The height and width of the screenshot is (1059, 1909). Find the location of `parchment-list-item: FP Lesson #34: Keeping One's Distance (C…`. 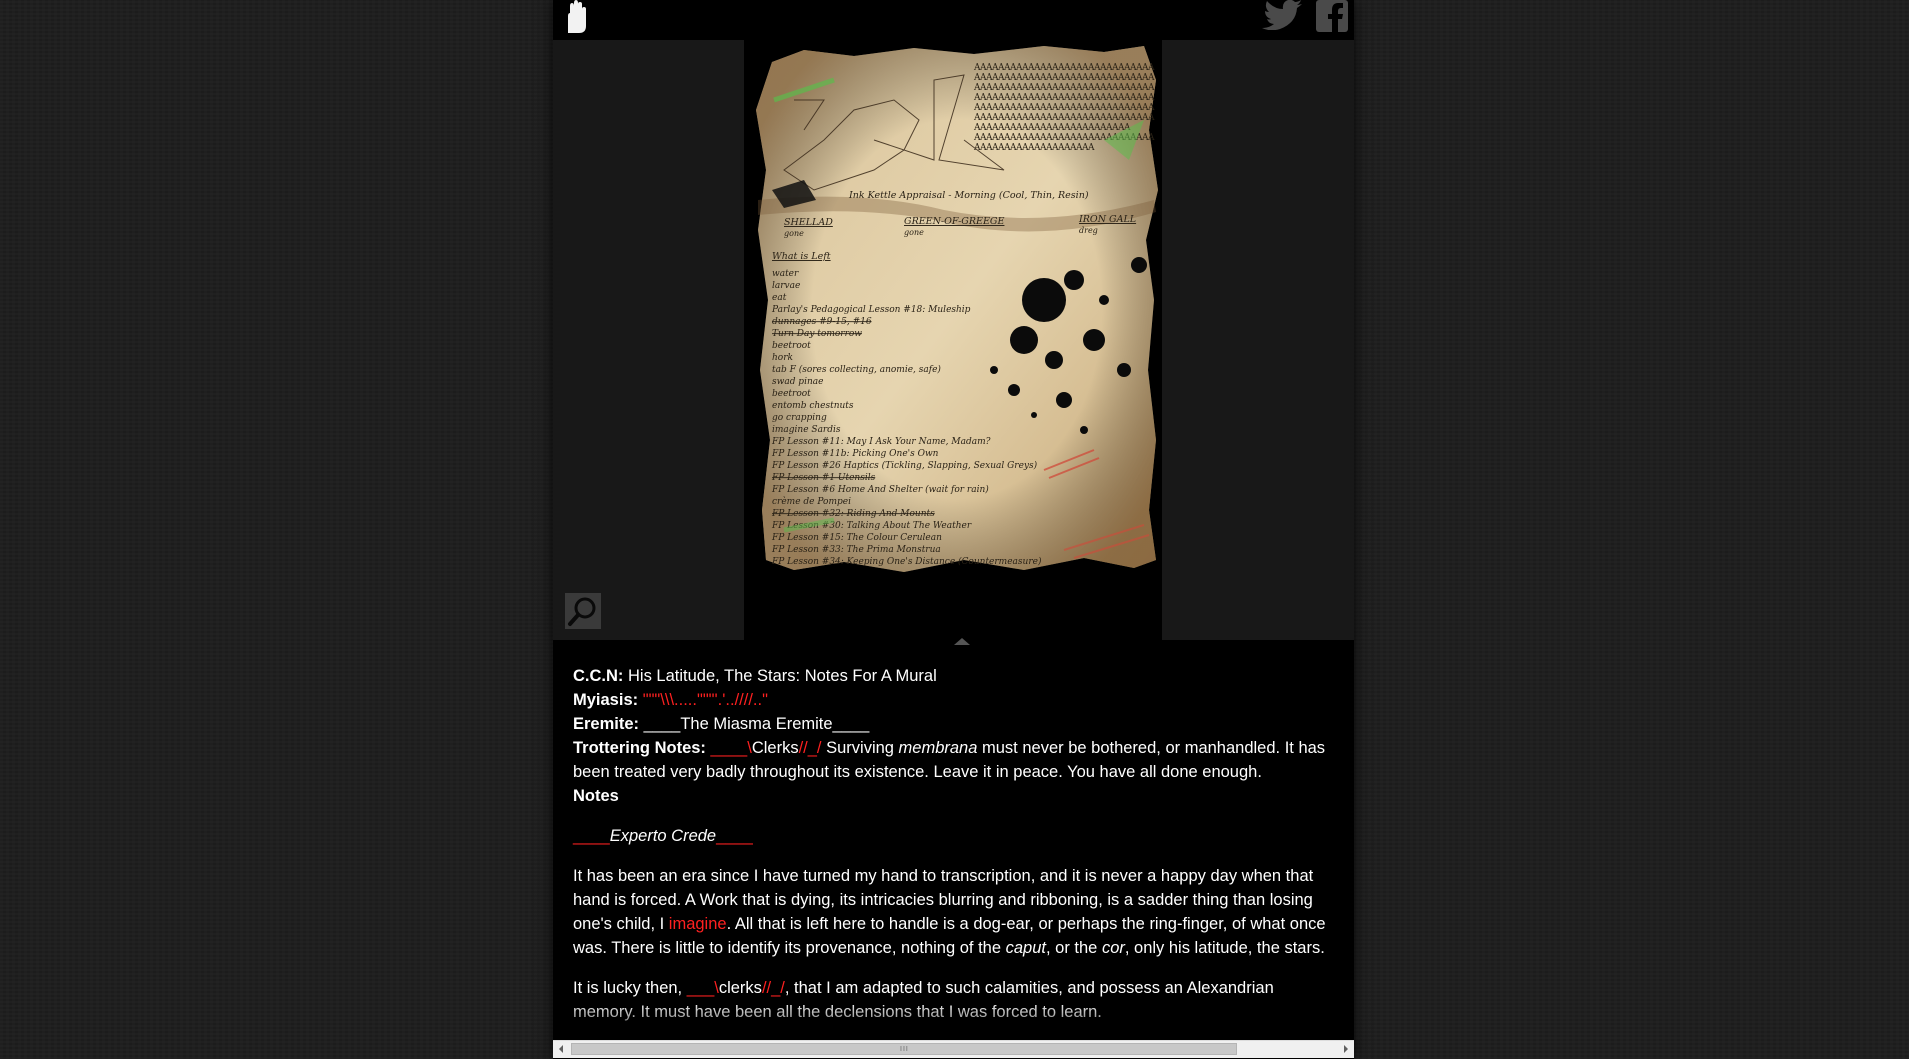

parchment-list-item: FP Lesson #34: Keeping One's Distance (C… is located at coordinates (906, 561).